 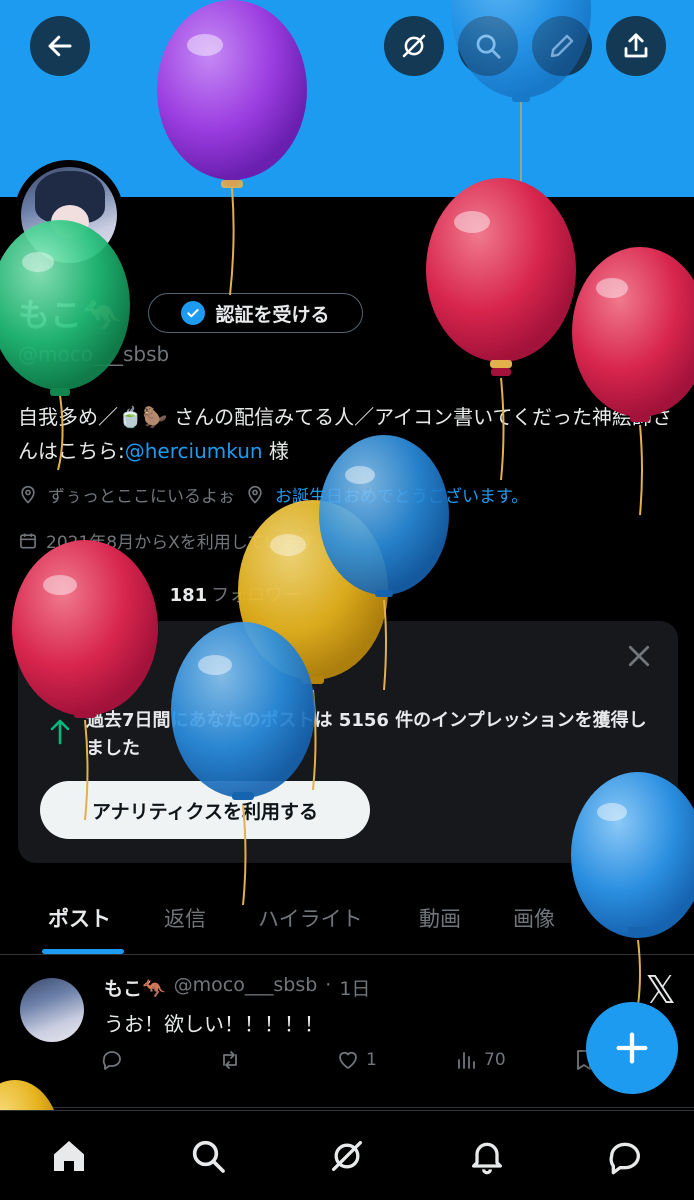 I want to click on like-button: 1, so click(x=356, y=1060).